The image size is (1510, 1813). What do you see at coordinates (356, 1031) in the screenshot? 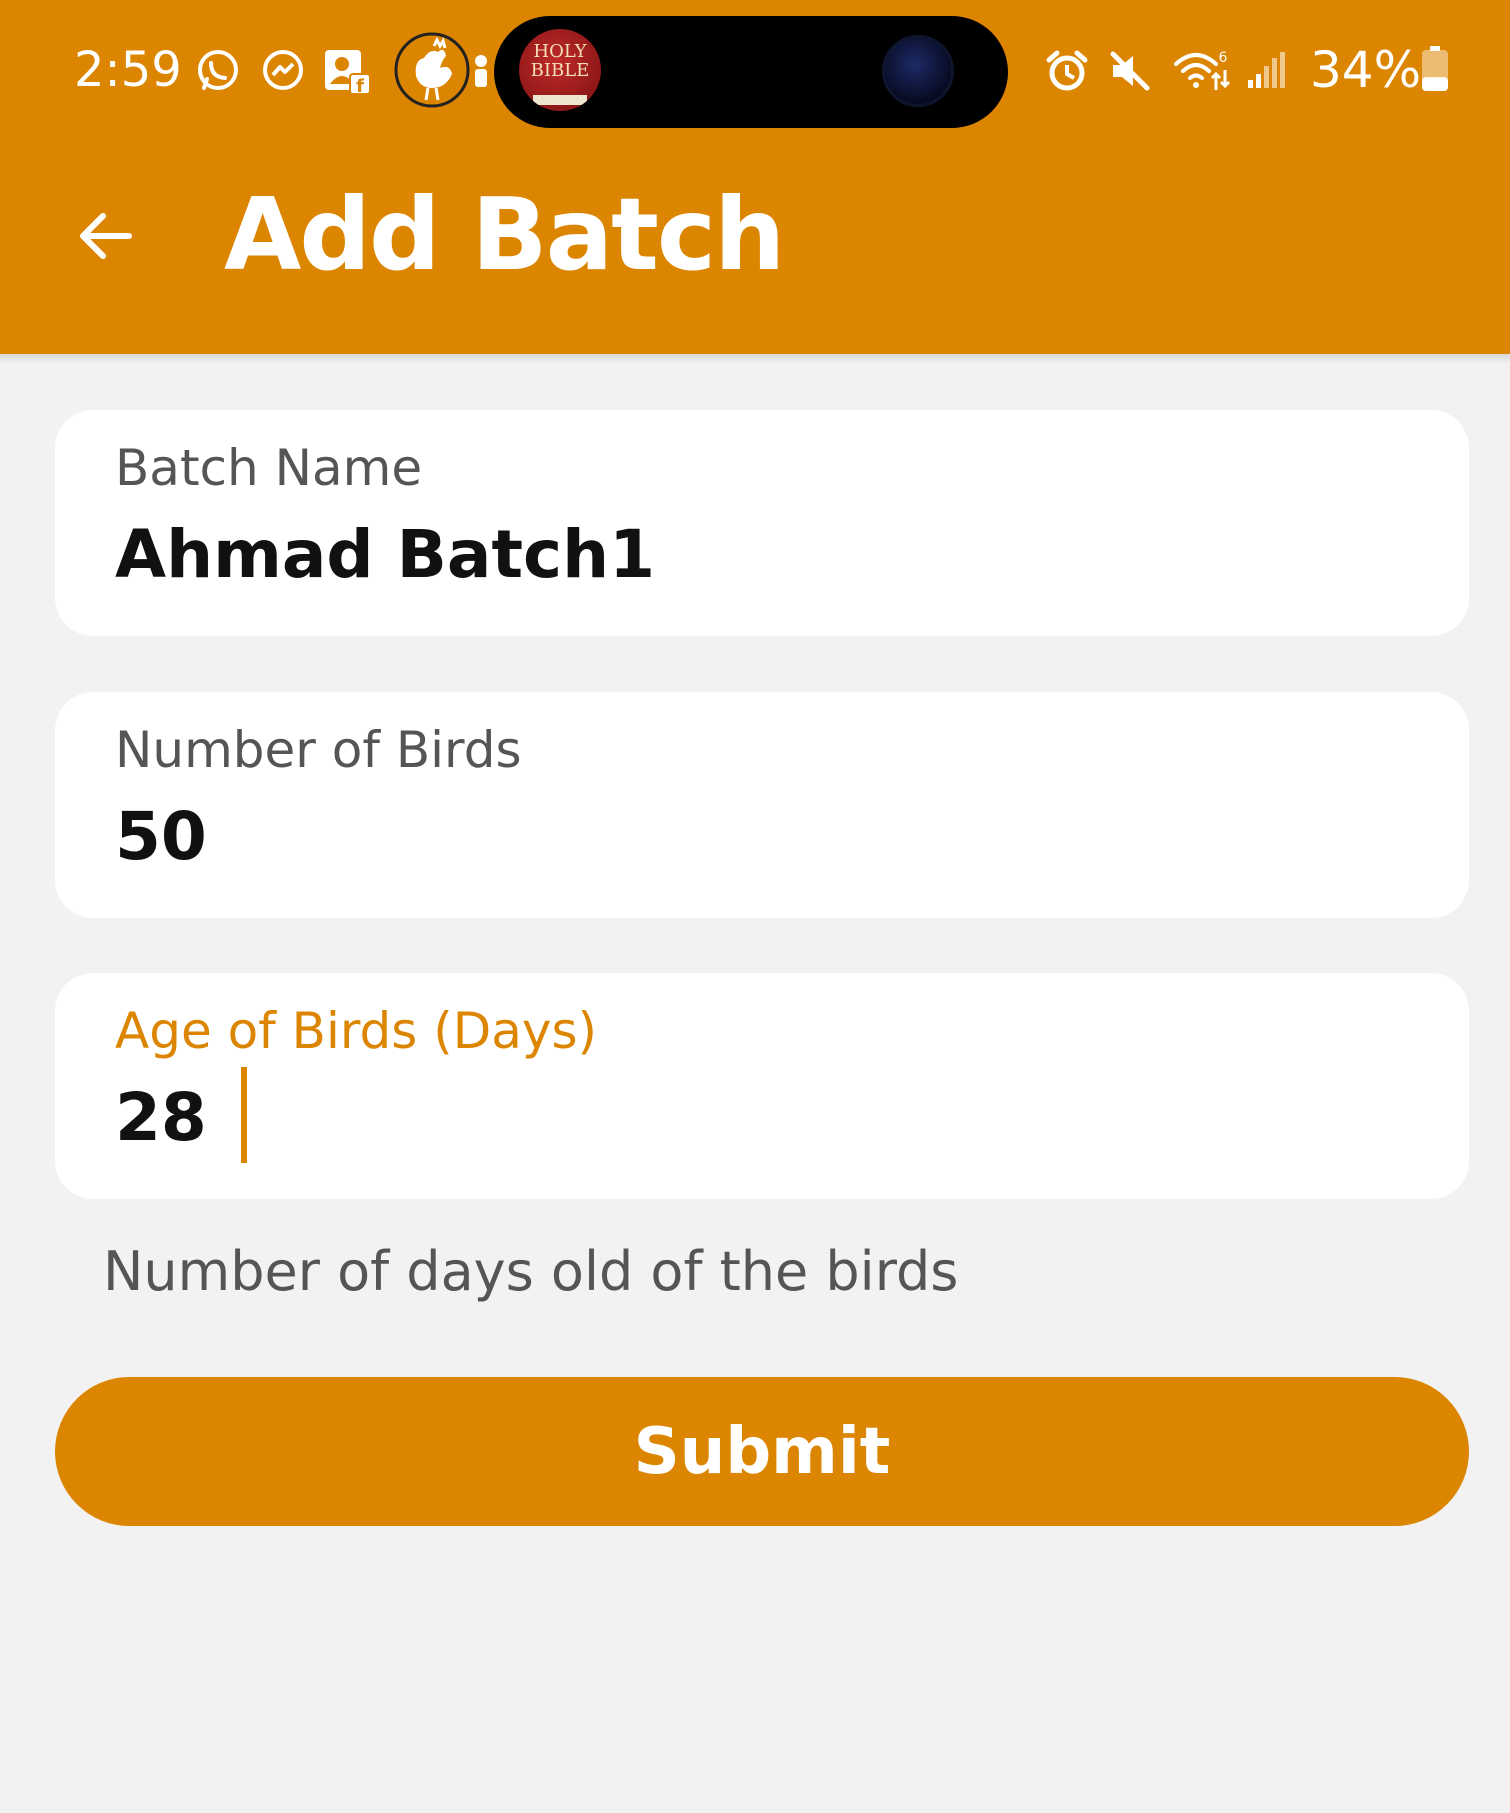
I see `age-of-birds-label: Age of Birds (Days)` at bounding box center [356, 1031].